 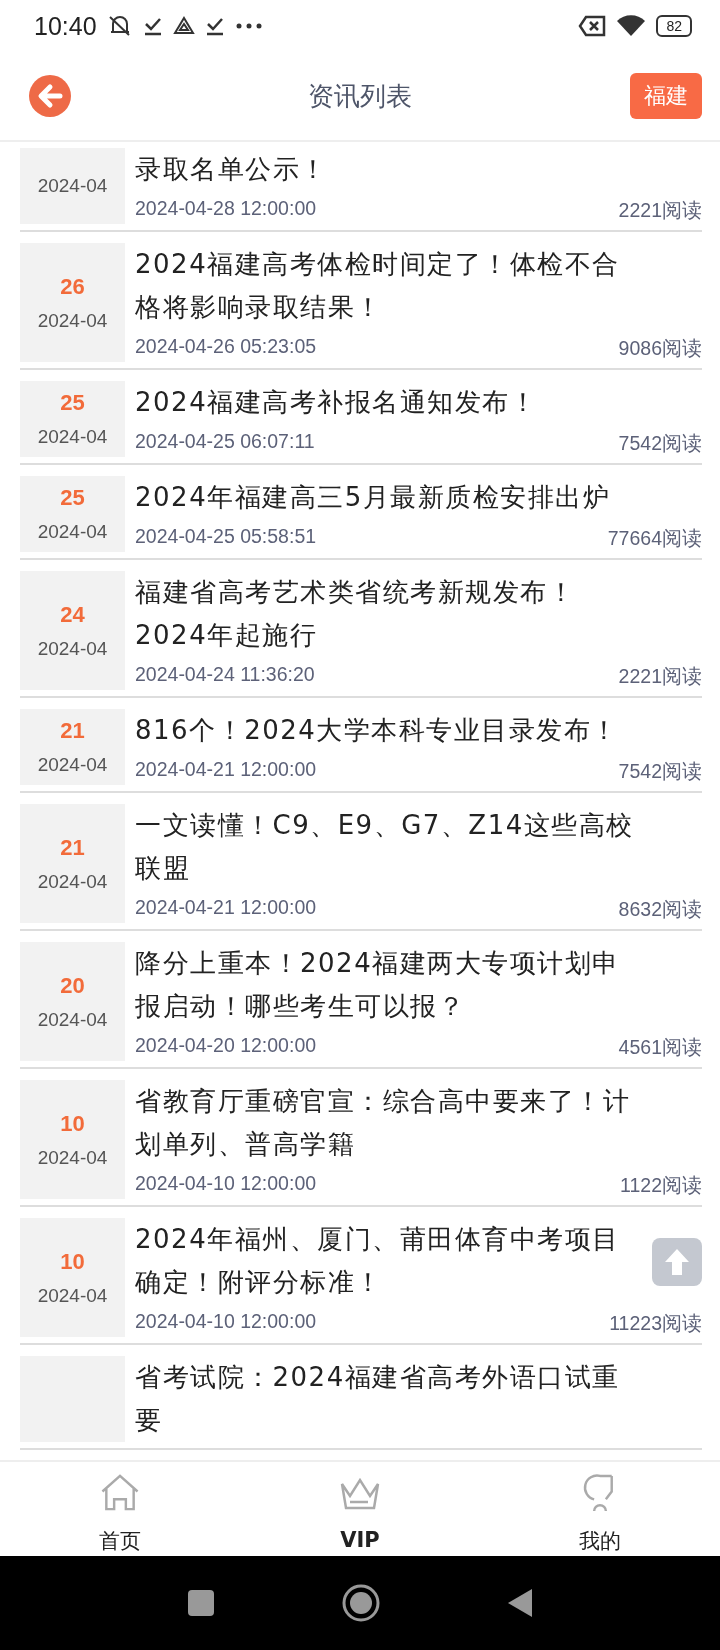 I want to click on status-time: 10:40, so click(x=65, y=26).